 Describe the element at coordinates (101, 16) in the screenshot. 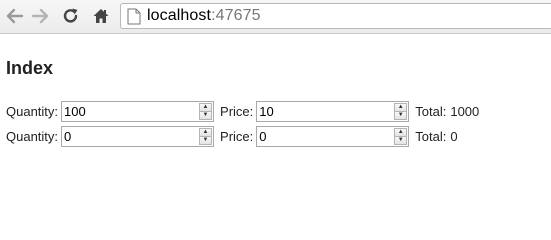

I see `home-icon` at that location.